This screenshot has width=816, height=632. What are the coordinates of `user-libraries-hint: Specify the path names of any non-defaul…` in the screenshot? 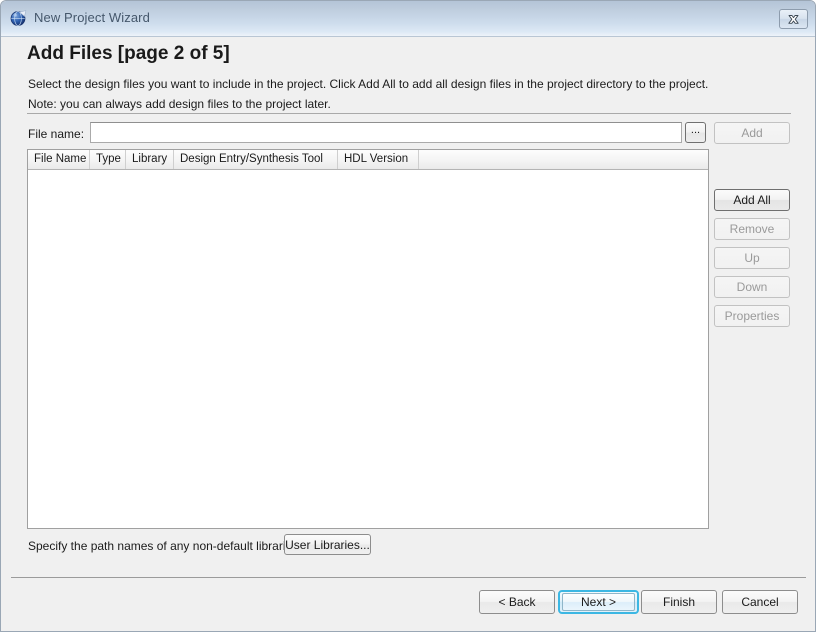 It's located at (165, 546).